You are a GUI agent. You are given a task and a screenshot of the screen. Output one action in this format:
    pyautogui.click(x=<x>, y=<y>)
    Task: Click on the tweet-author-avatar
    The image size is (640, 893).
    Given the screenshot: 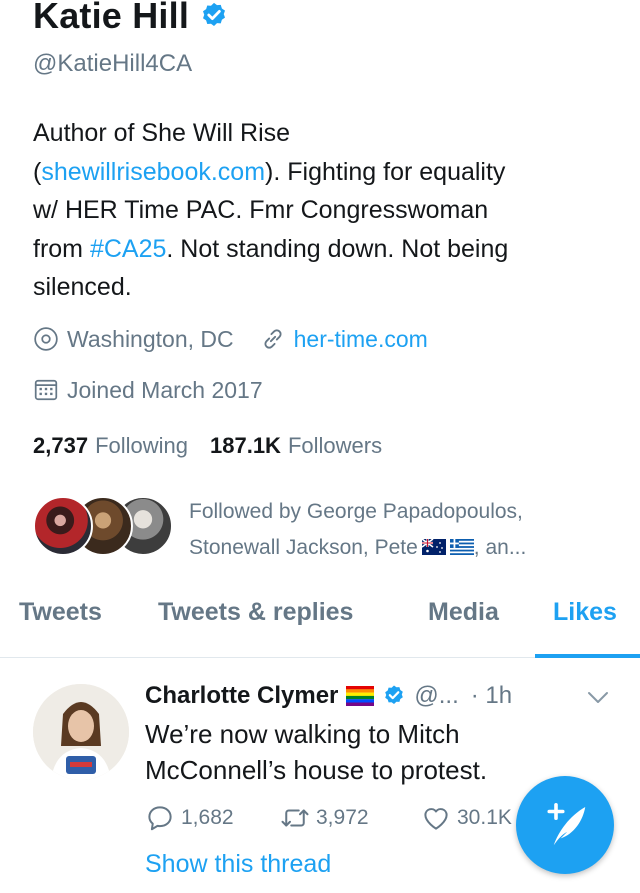 What is the action you would take?
    pyautogui.click(x=81, y=732)
    